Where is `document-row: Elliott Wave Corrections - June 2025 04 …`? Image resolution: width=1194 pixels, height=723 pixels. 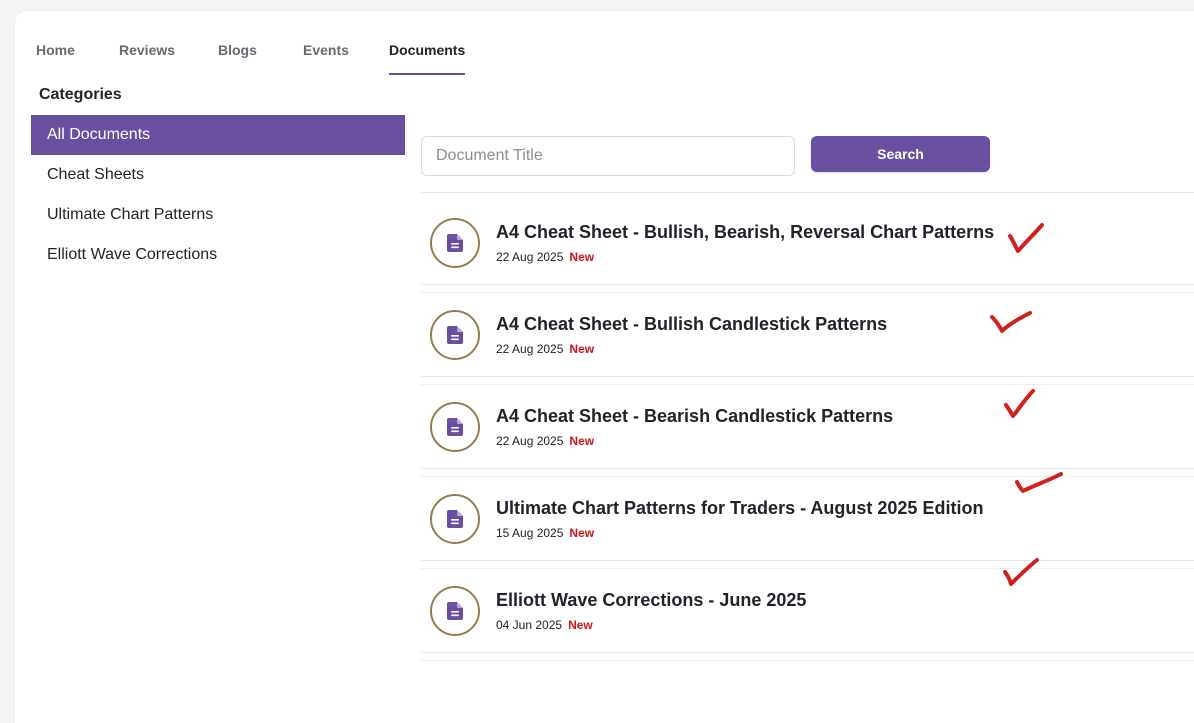 document-row: Elliott Wave Corrections - June 2025 04 … is located at coordinates (807, 609).